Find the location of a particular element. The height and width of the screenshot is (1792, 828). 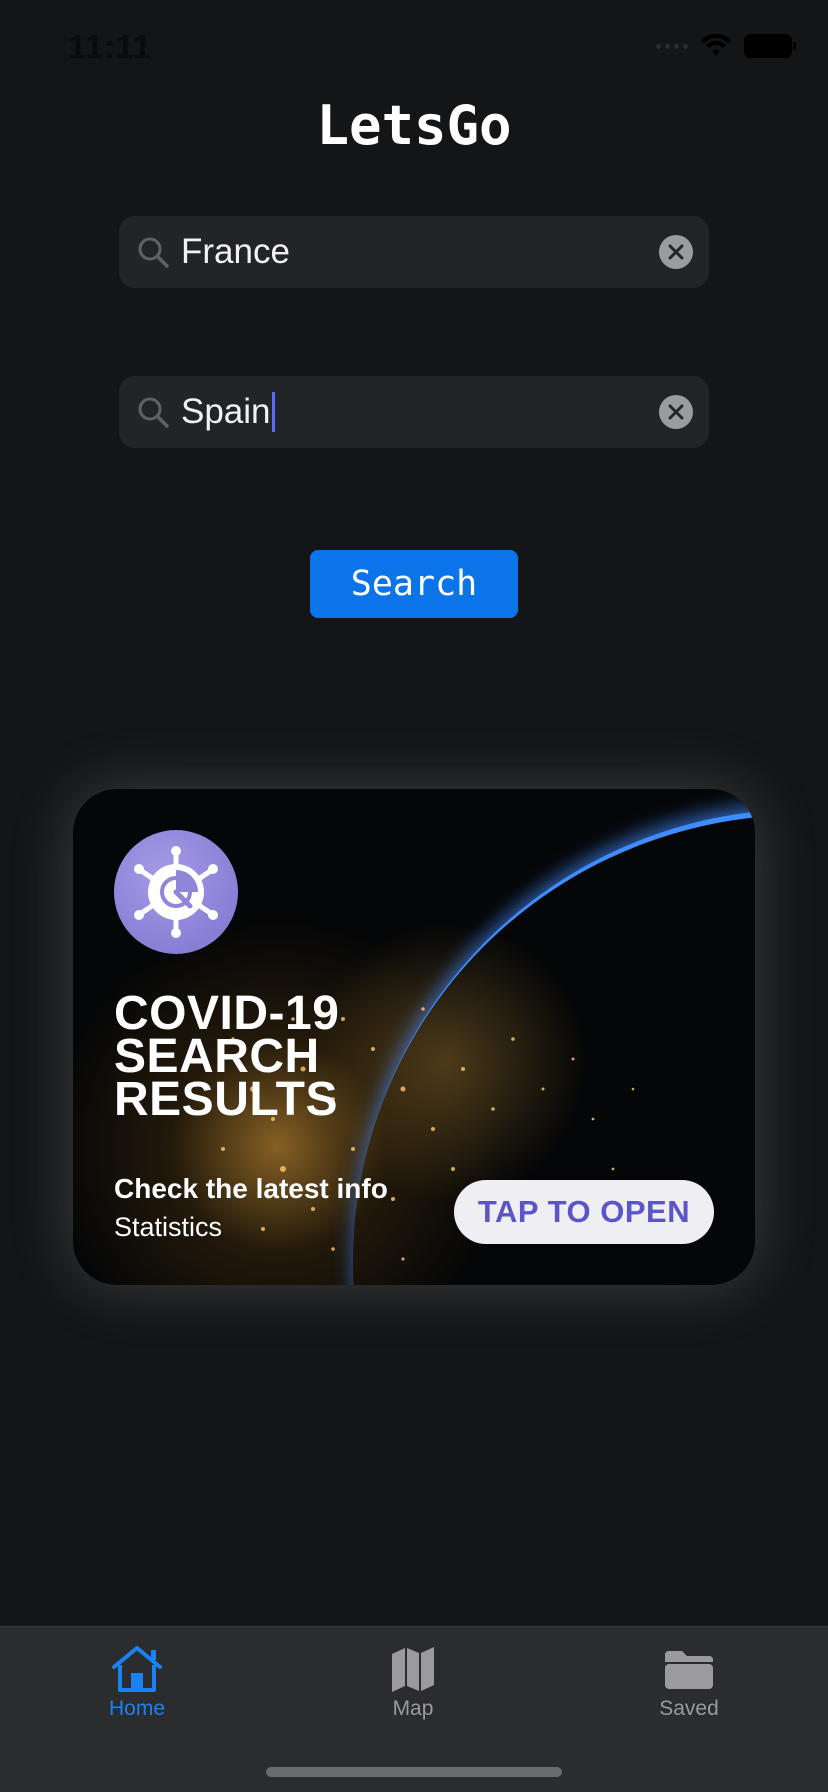

banner-subtitle: Check the latest info is located at coordinates (251, 1188).